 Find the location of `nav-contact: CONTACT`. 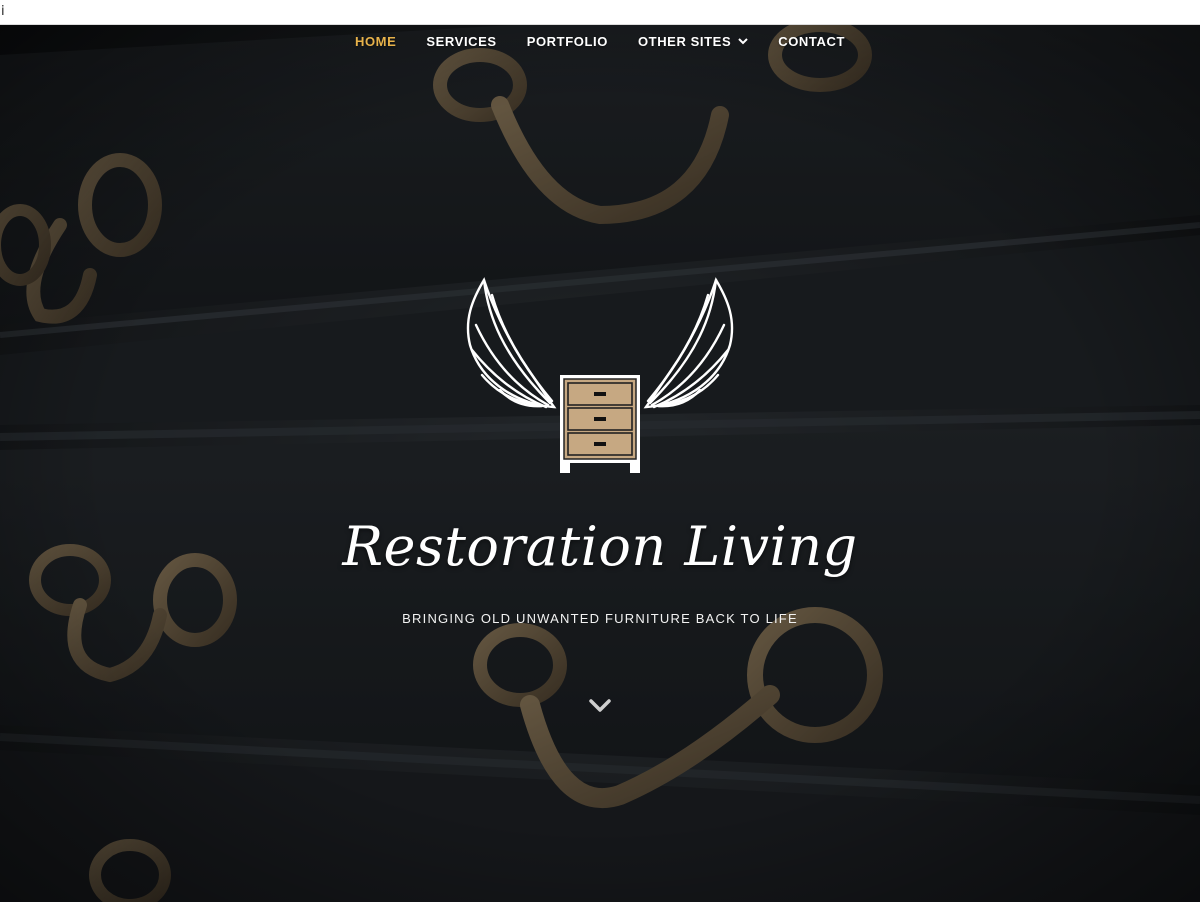

nav-contact: CONTACT is located at coordinates (811, 41).